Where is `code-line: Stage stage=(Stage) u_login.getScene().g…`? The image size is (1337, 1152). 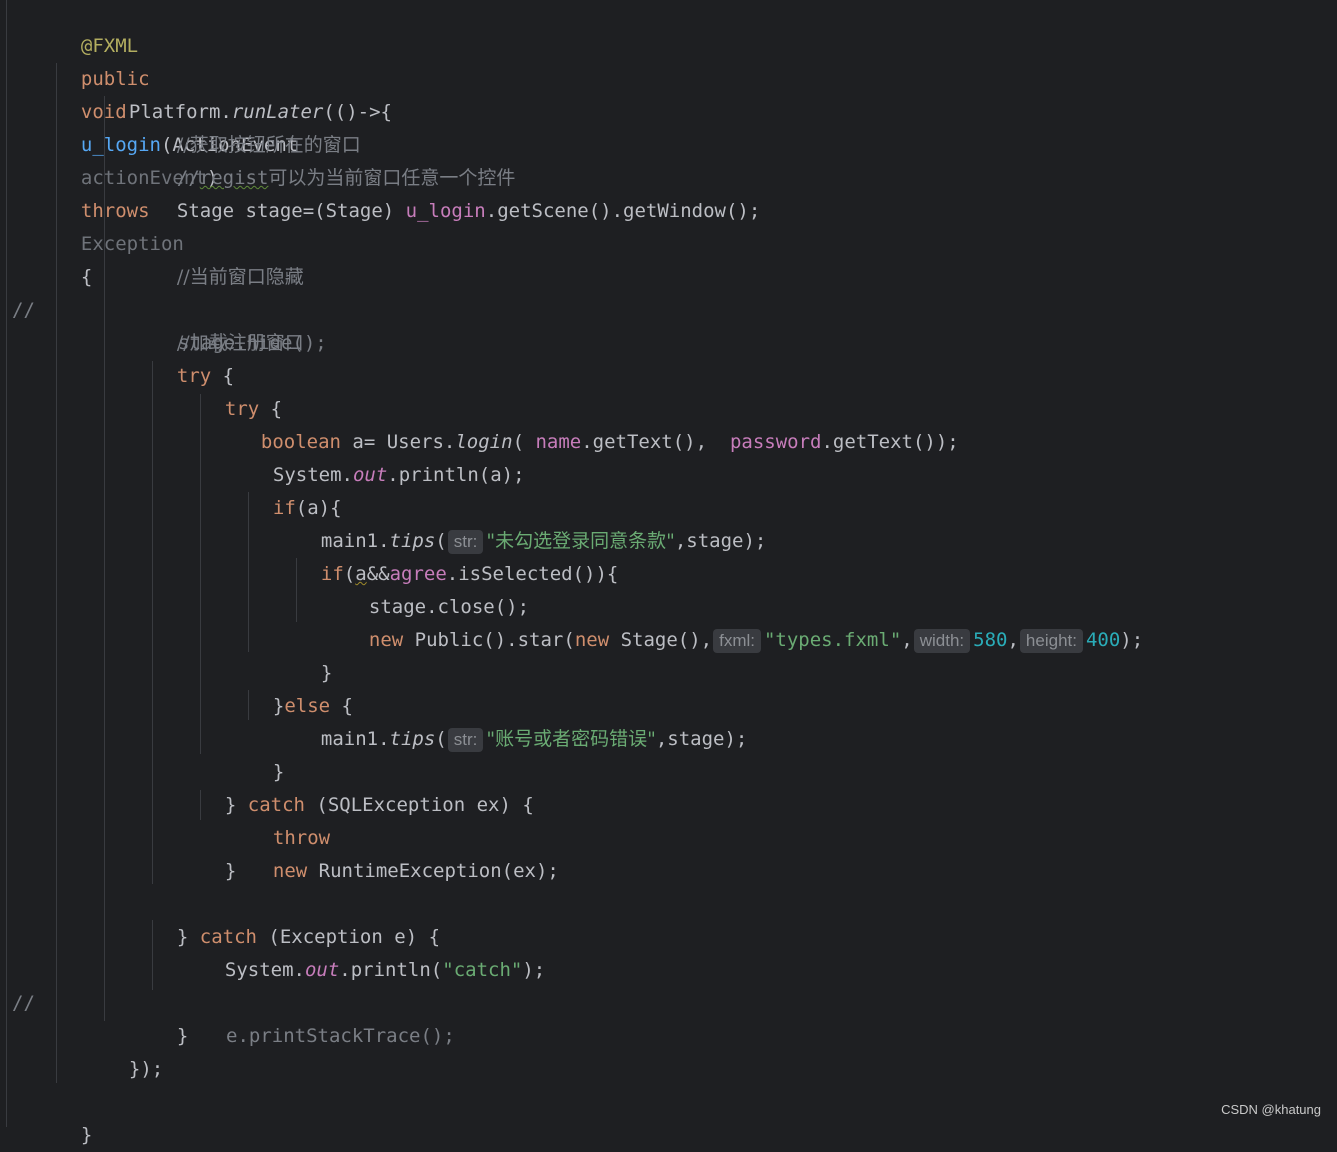 code-line: Stage stage=(Stage) u_login.getScene().g… is located at coordinates (457, 192).